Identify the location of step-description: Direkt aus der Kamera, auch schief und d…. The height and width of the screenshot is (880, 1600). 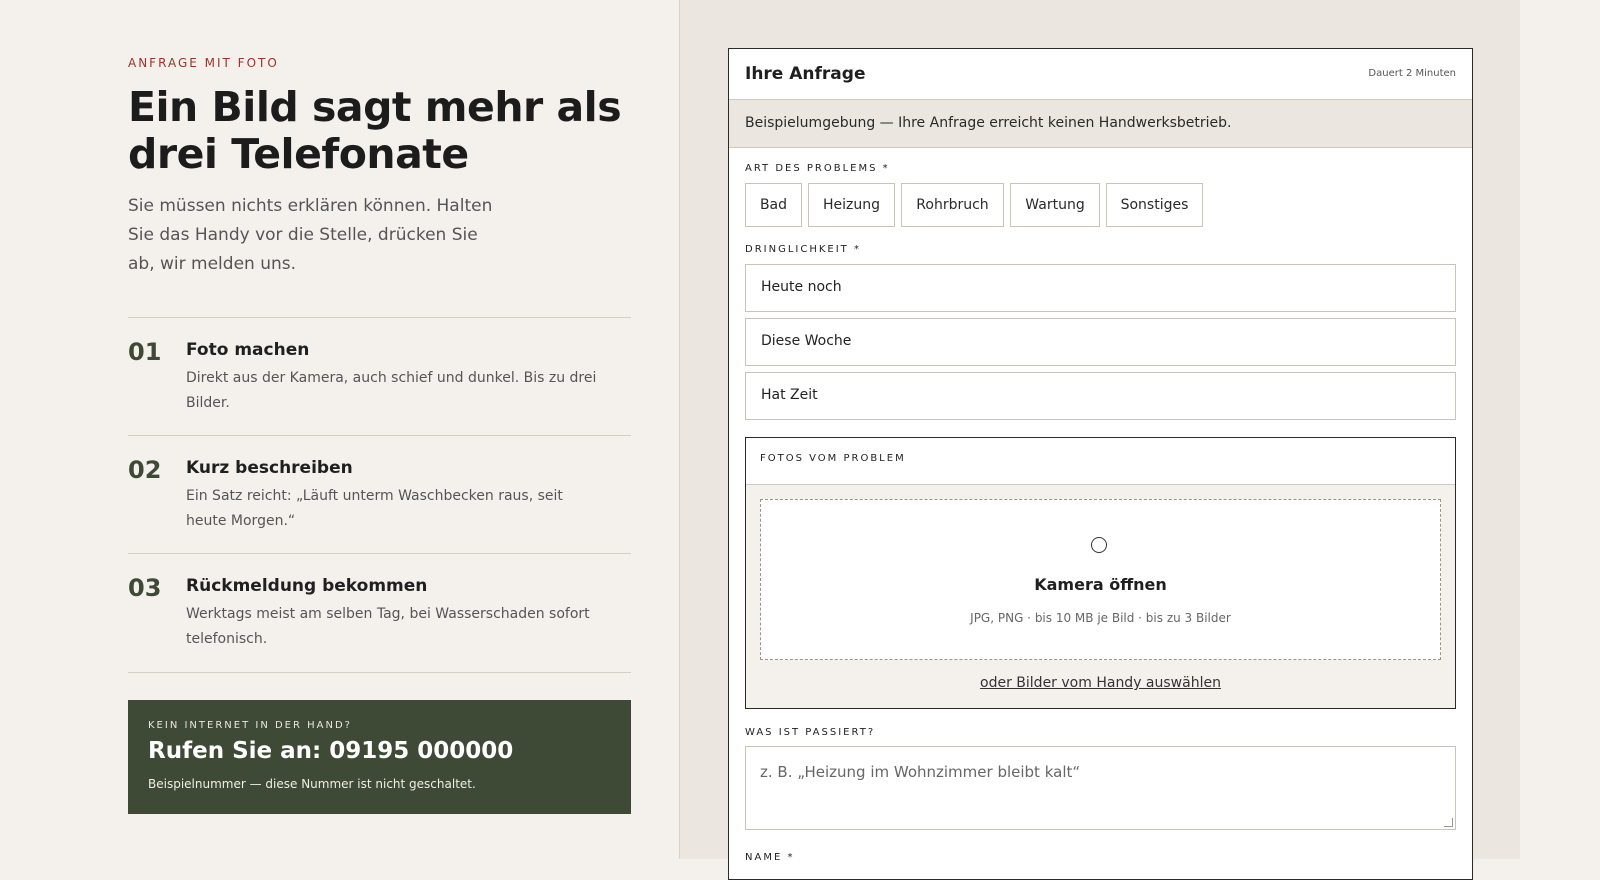
(391, 390).